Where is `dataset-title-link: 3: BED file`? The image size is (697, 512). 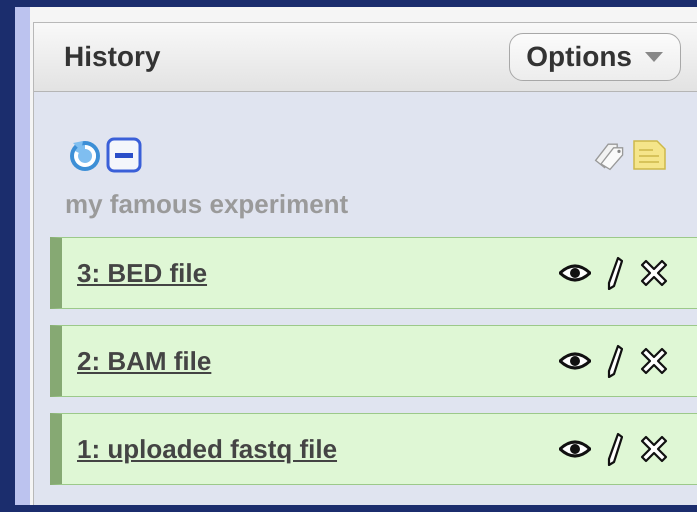 dataset-title-link: 3: BED file is located at coordinates (142, 273).